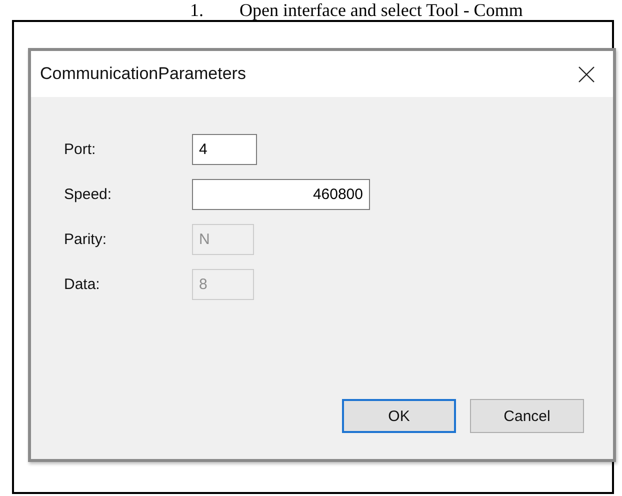 The height and width of the screenshot is (496, 622). Describe the element at coordinates (399, 416) in the screenshot. I see `ok-button: OK` at that location.